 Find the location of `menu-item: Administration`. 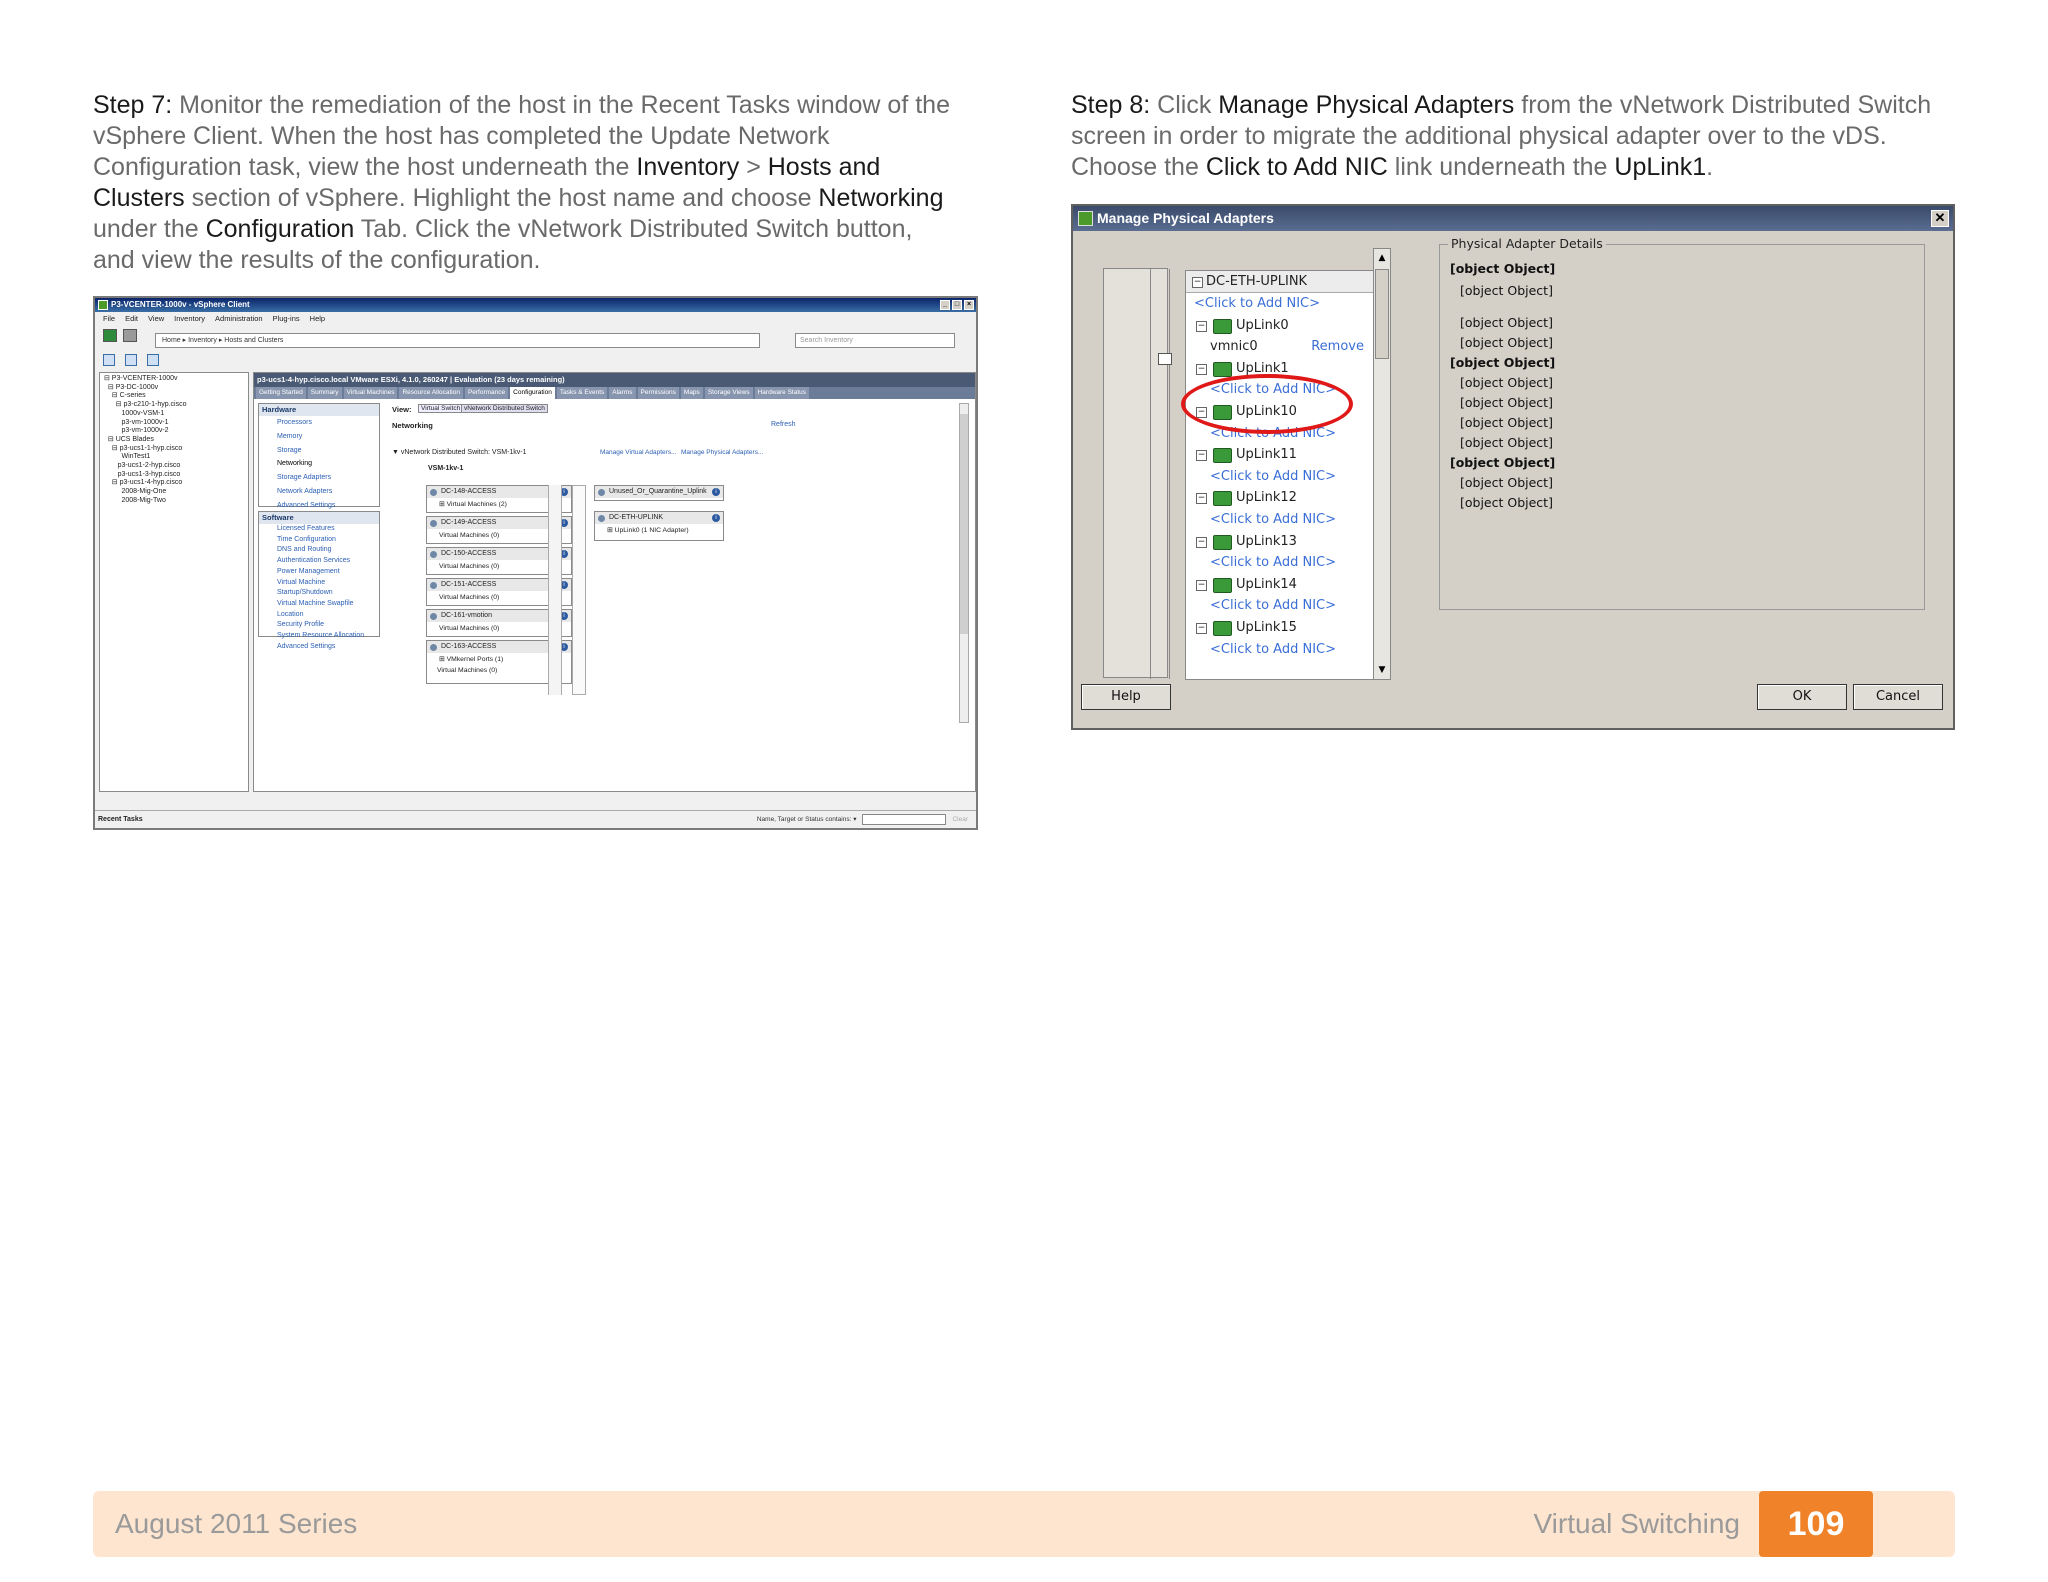

menu-item: Administration is located at coordinates (239, 318).